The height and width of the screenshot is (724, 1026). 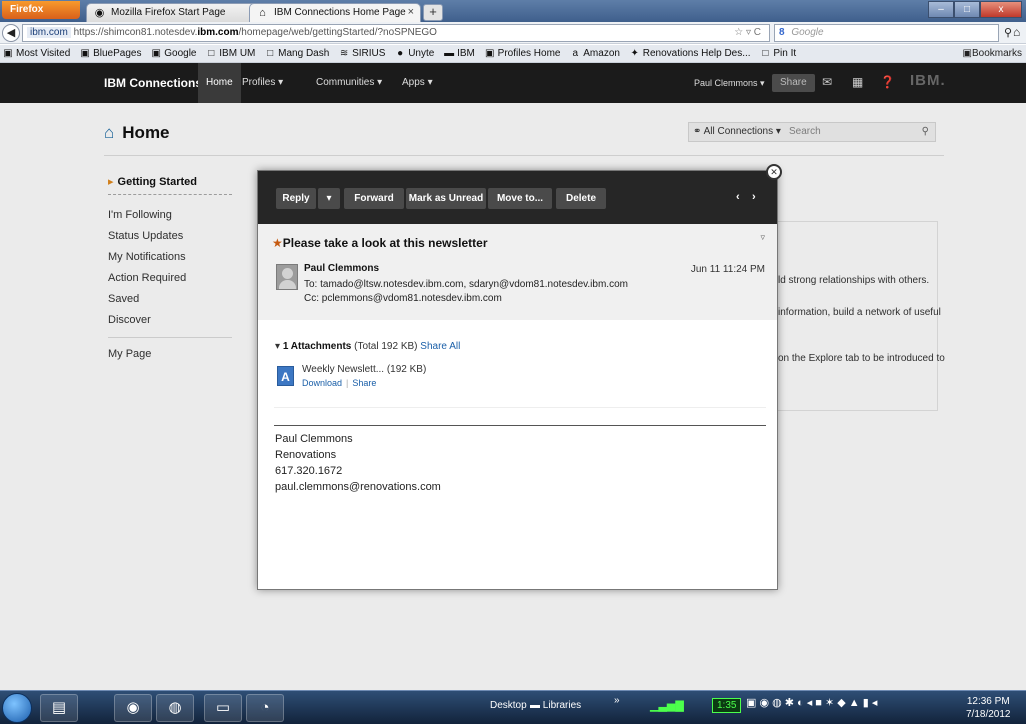 I want to click on remote-desktop-icon: ▭, so click(x=223, y=708).